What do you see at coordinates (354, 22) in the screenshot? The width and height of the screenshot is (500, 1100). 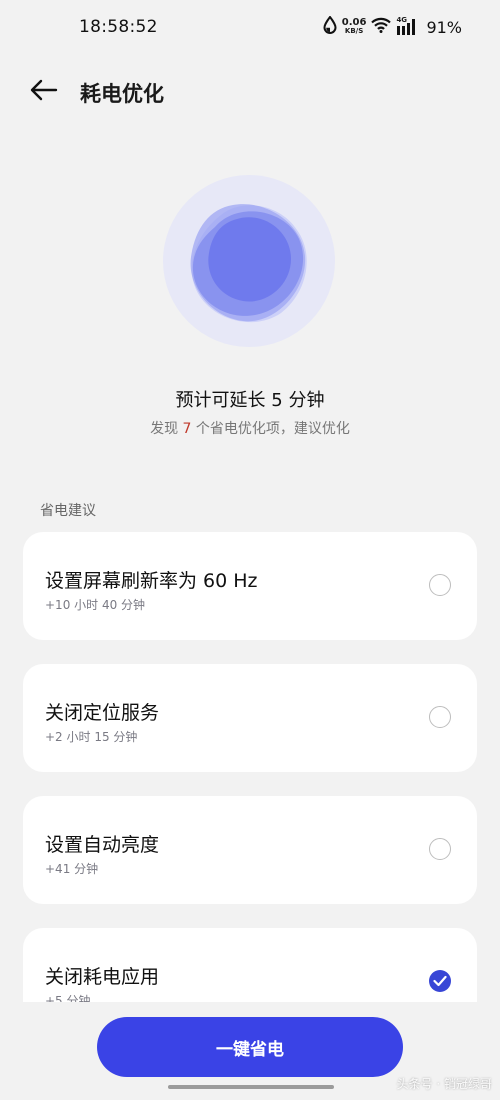 I see `net-speed-value: 0.06` at bounding box center [354, 22].